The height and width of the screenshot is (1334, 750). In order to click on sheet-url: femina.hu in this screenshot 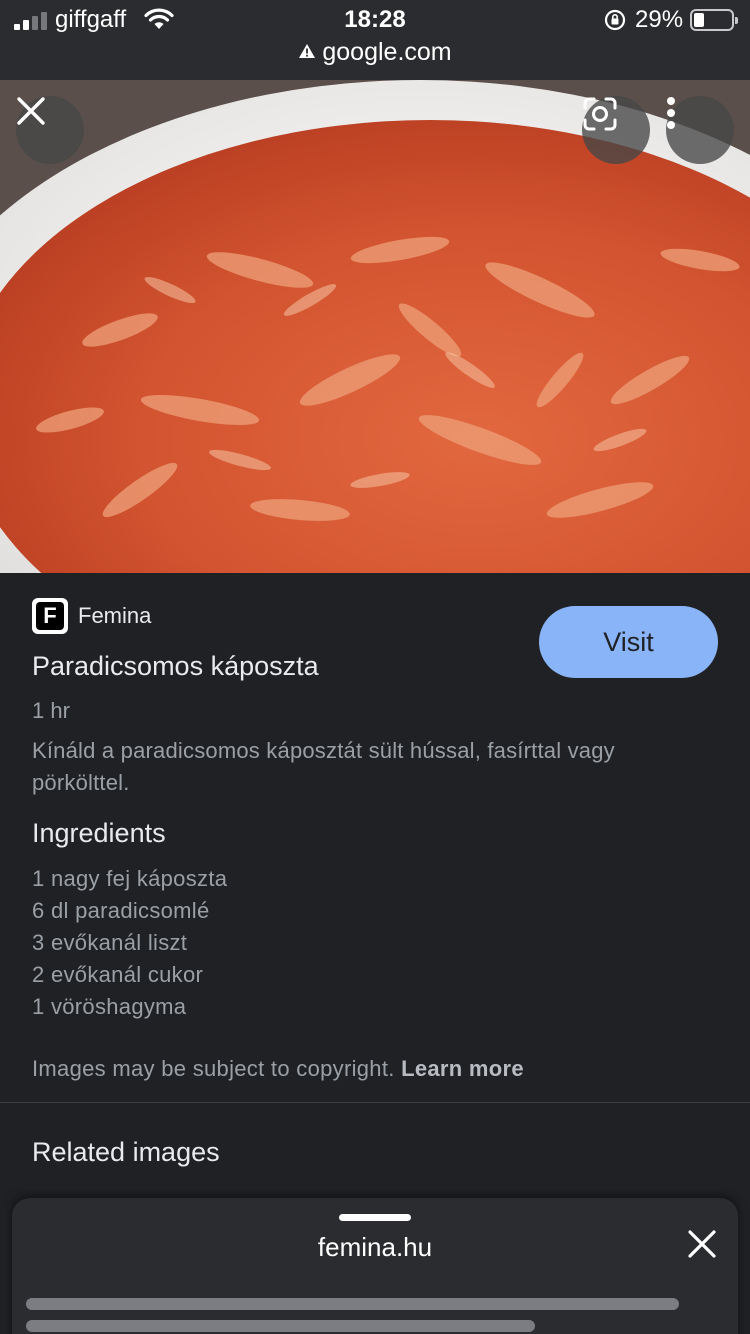, I will do `click(375, 1247)`.